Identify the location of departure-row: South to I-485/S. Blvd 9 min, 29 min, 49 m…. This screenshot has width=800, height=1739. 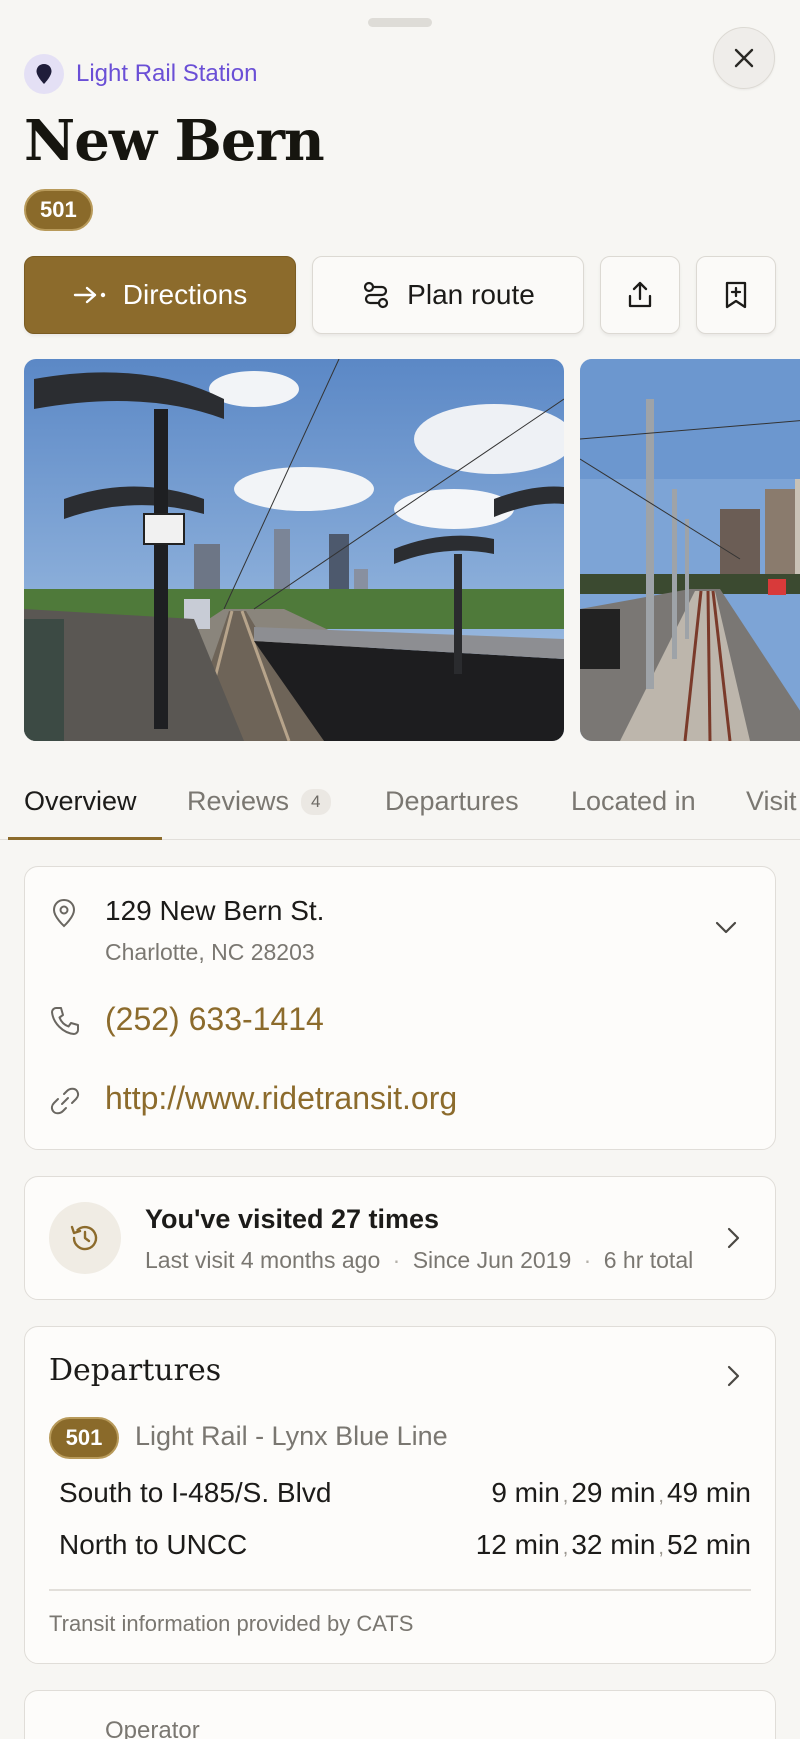
(405, 1493).